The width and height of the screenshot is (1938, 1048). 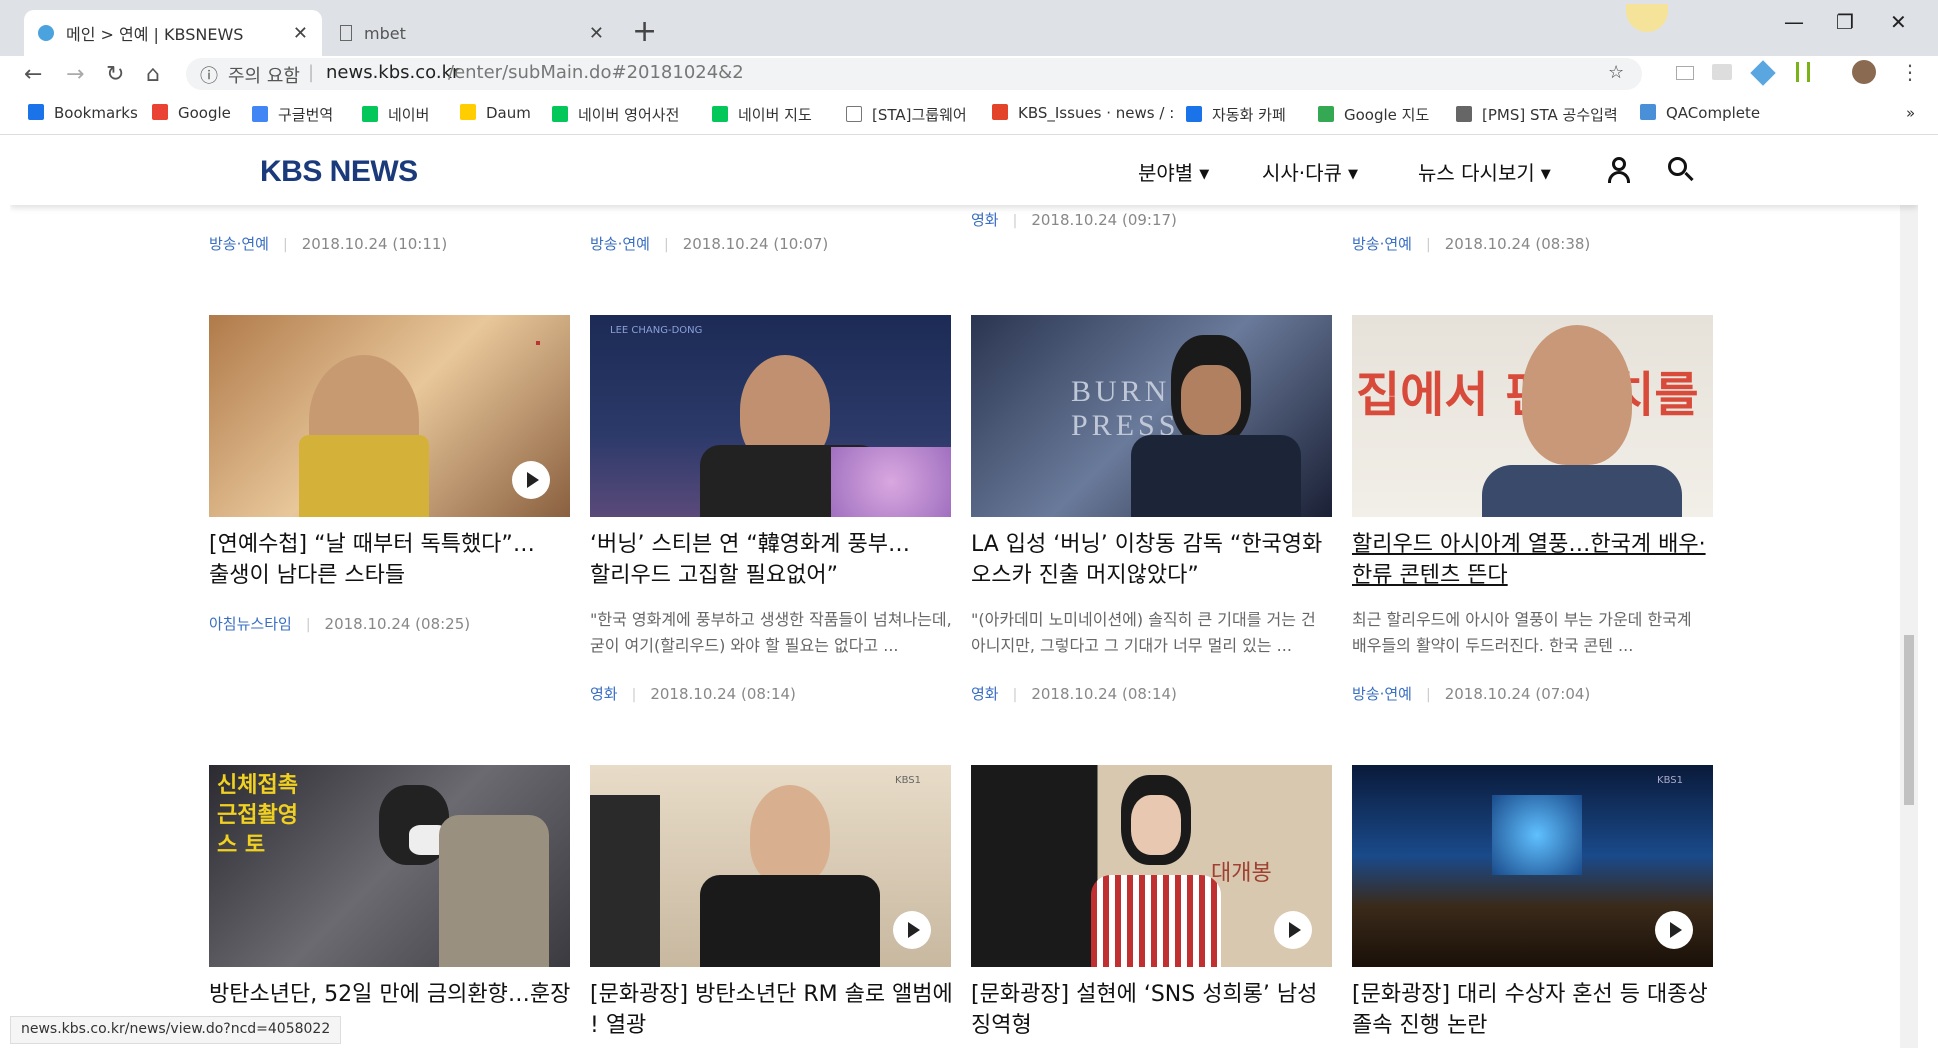 I want to click on article-headline: [문화광장] 대리 수상자 혼선 등 대종상 졸속 진행 논란, so click(x=1538, y=1010).